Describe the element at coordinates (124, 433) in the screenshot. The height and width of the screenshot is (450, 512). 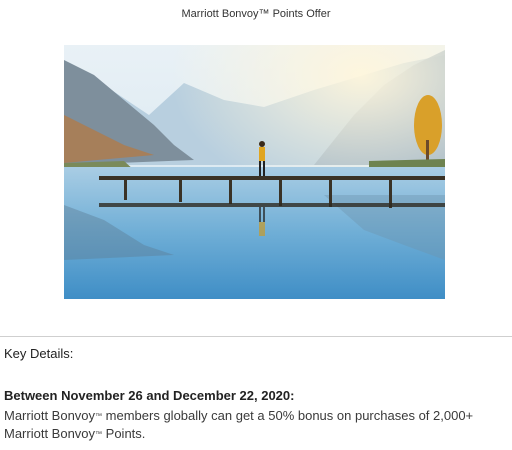
I see `offer-text: Points.` at that location.